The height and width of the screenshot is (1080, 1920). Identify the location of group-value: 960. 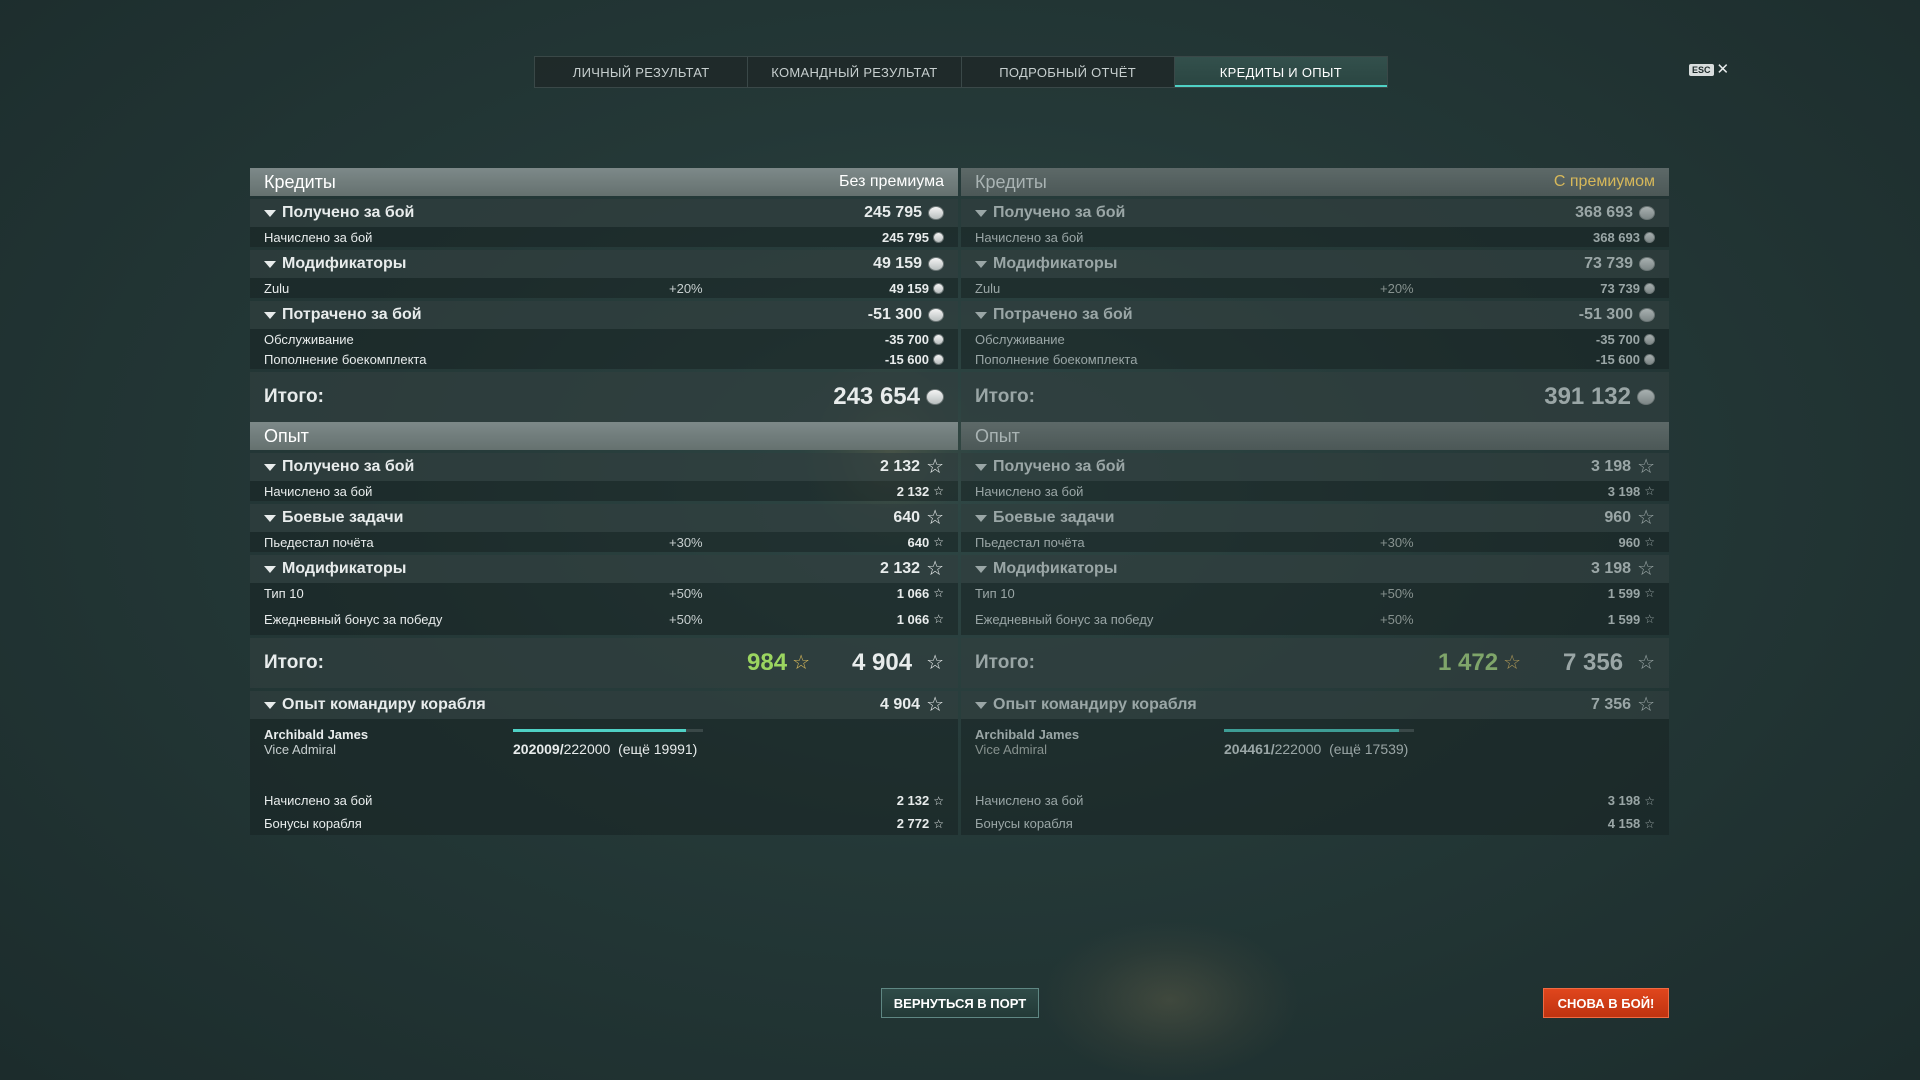
(1618, 517).